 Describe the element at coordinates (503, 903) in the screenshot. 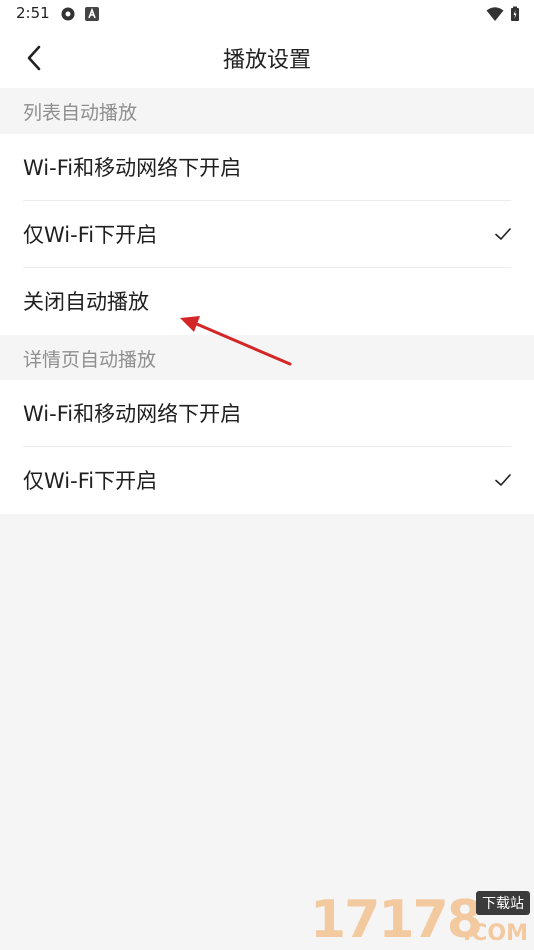

I see `watermark-badge: 下载站` at that location.